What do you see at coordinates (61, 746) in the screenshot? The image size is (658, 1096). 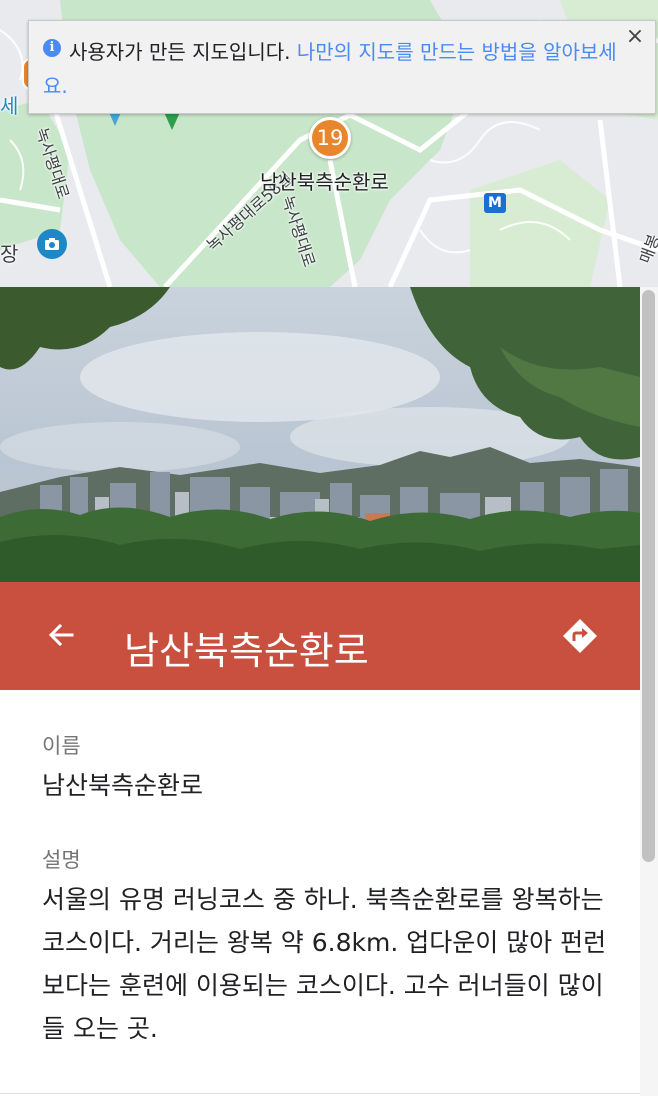 I see `name-label: 이름` at bounding box center [61, 746].